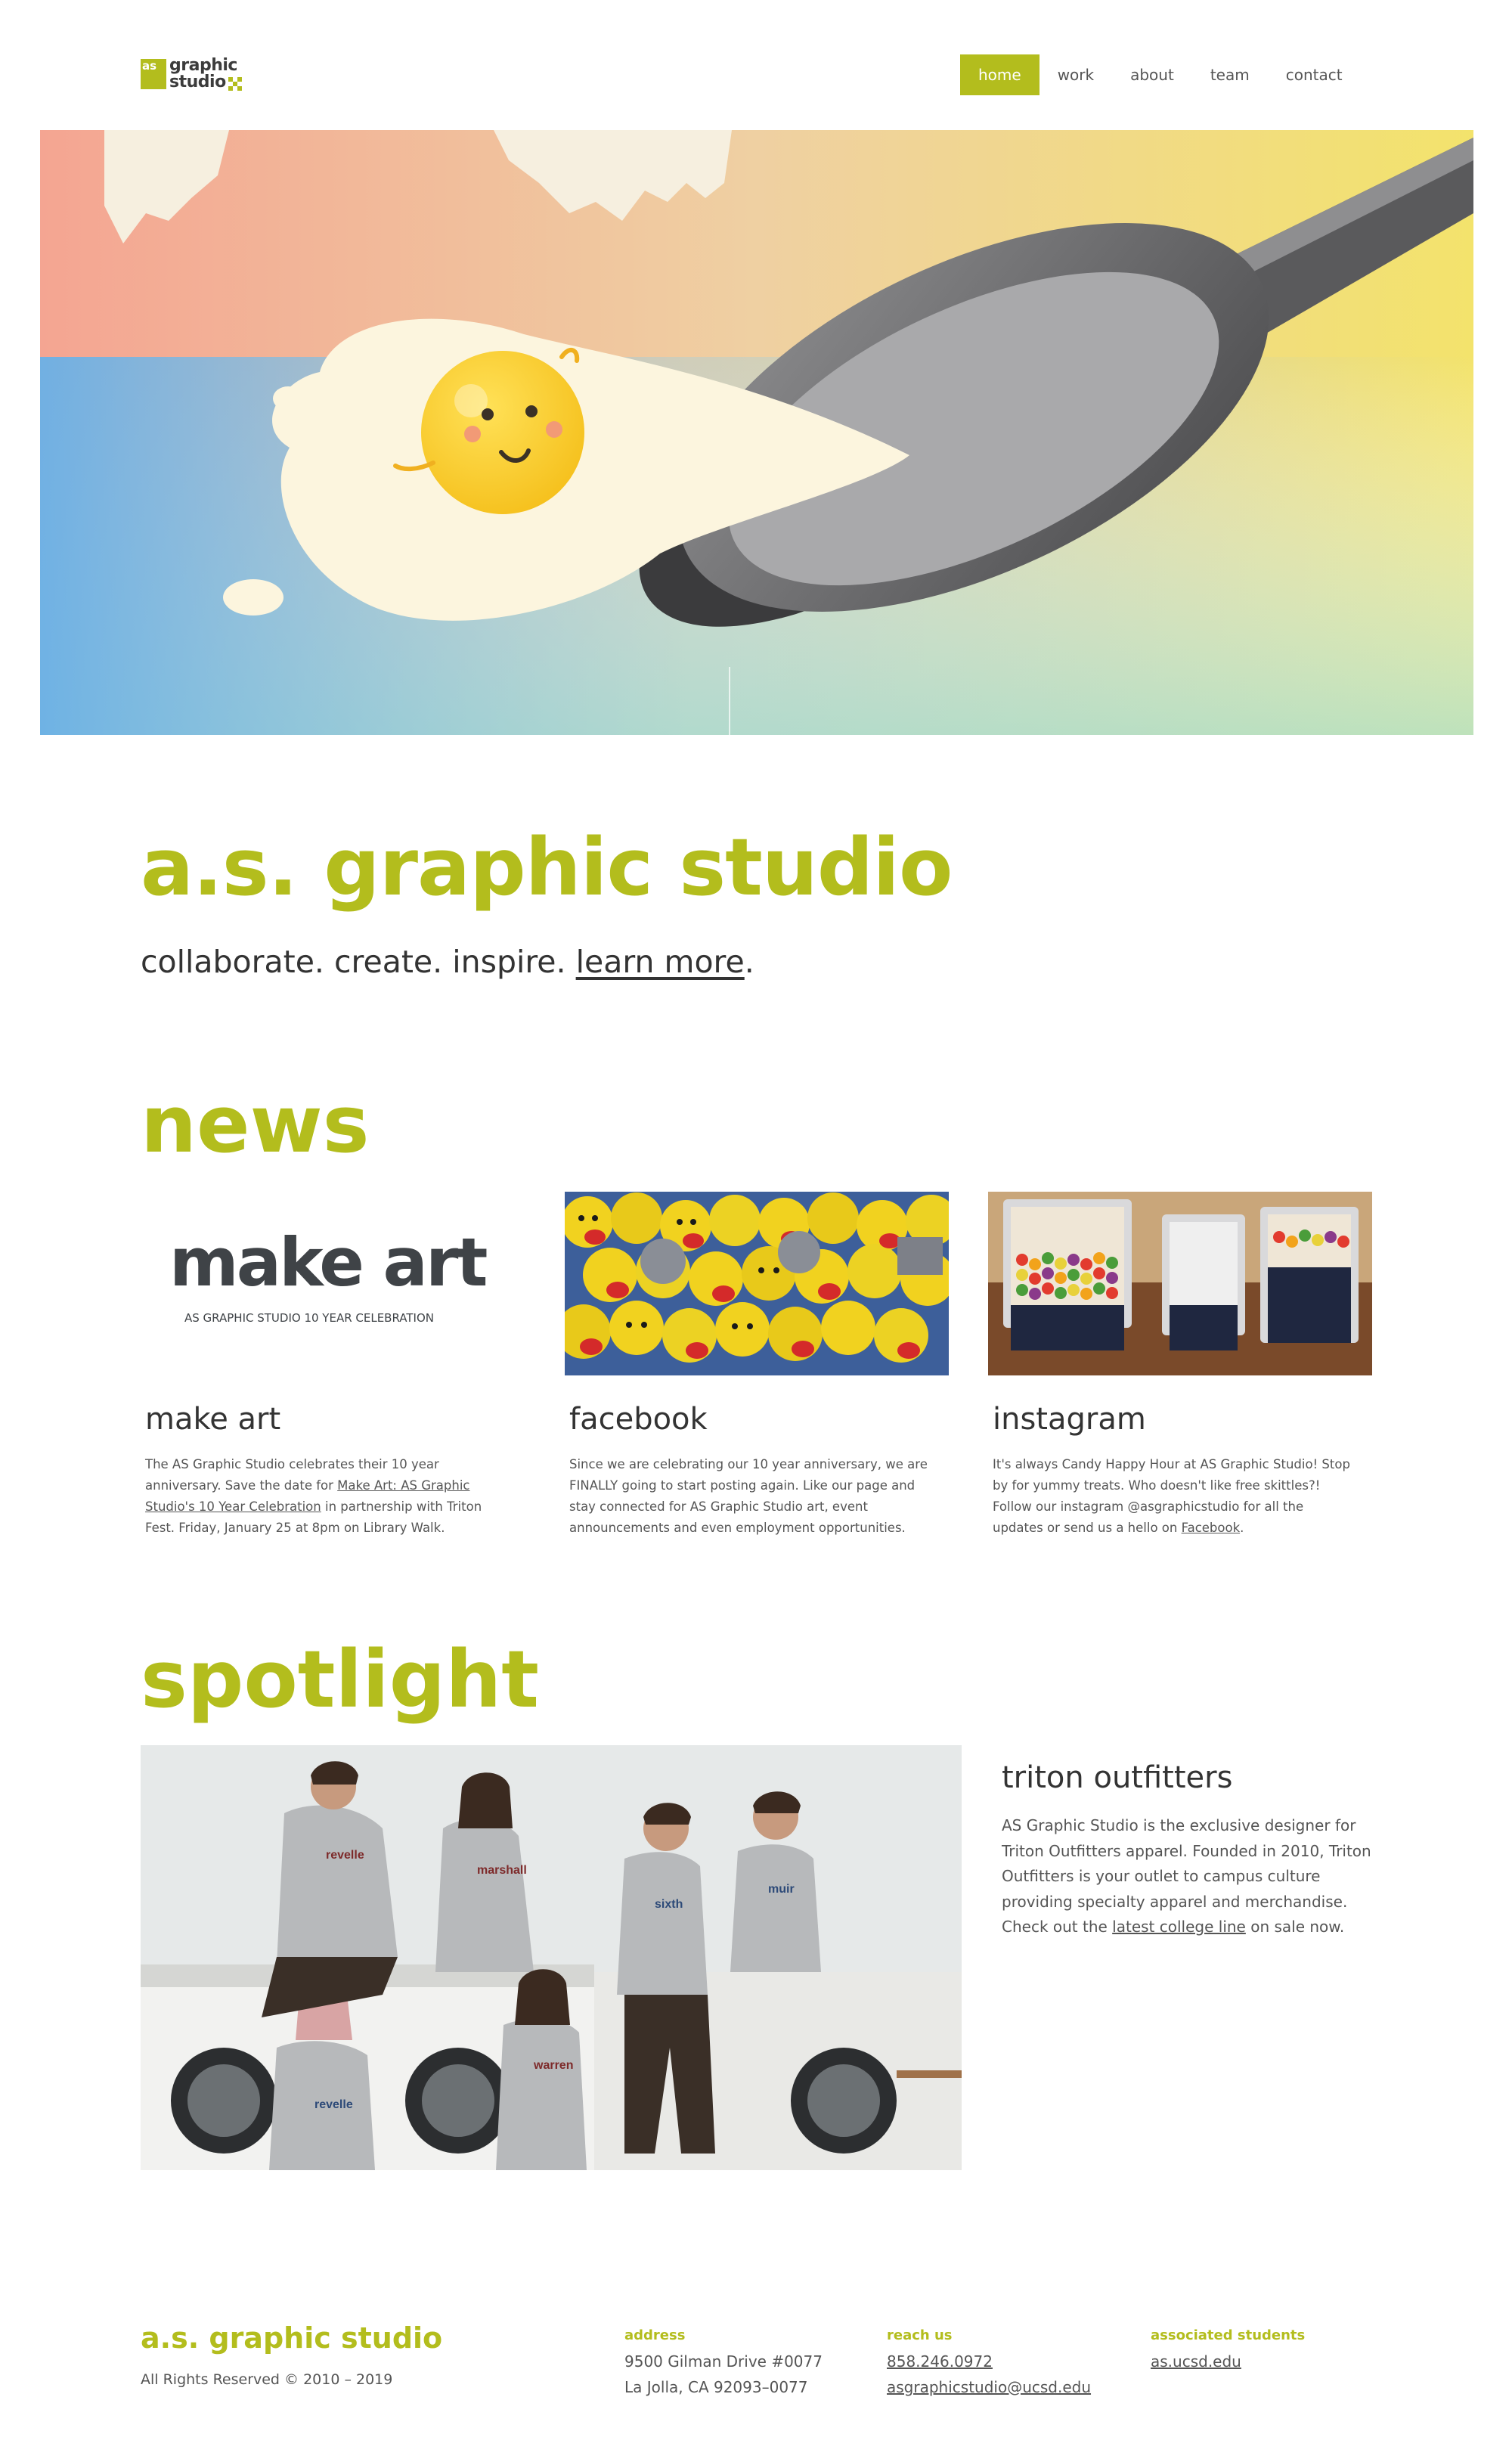  Describe the element at coordinates (340, 1680) in the screenshot. I see `spotlight-heading: spotlight` at that location.